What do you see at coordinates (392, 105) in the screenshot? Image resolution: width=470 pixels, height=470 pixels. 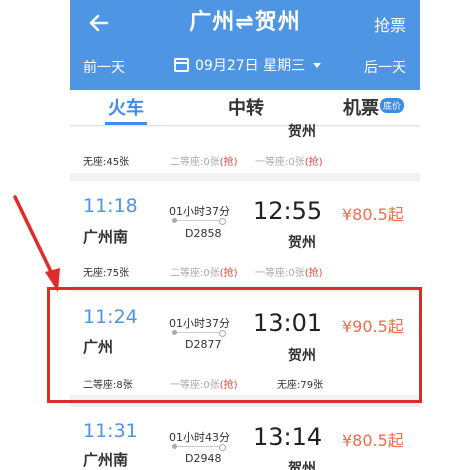 I see `lowest-price-badge: 底价` at bounding box center [392, 105].